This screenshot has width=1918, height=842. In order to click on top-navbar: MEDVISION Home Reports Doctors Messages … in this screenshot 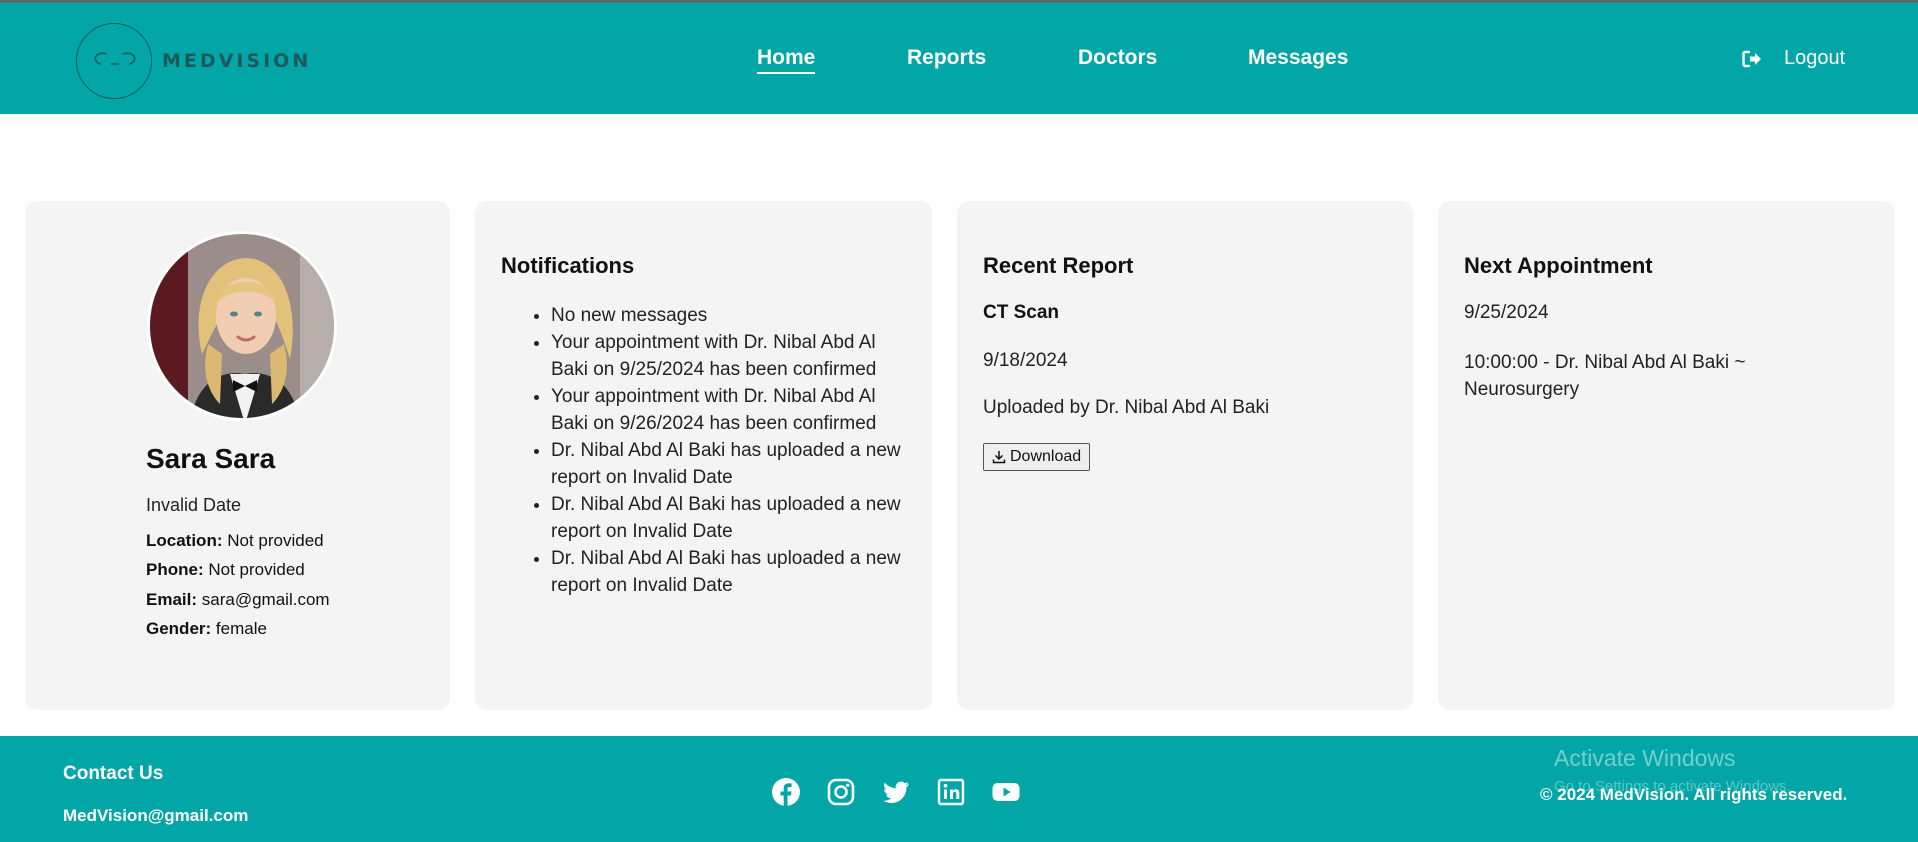, I will do `click(959, 58)`.